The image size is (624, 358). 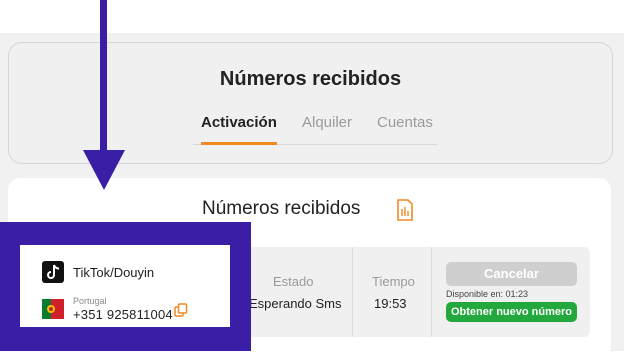 I want to click on time-header: Tiempo, so click(x=393, y=281).